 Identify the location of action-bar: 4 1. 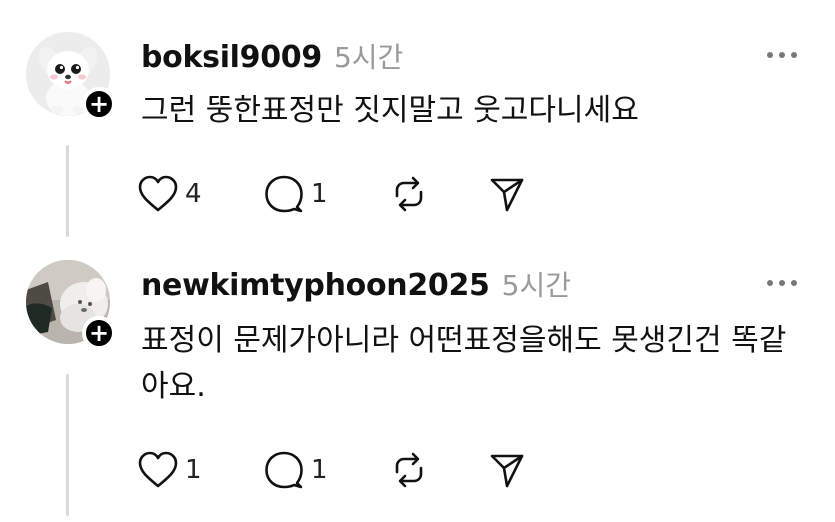
(332, 194).